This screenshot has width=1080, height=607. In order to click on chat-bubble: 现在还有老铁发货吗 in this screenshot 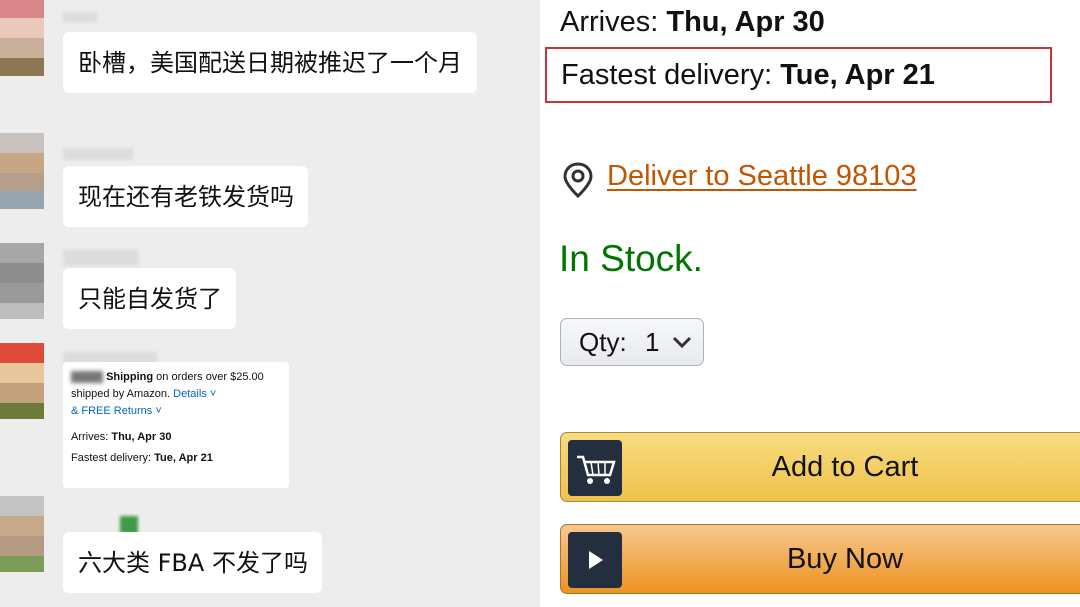, I will do `click(185, 196)`.